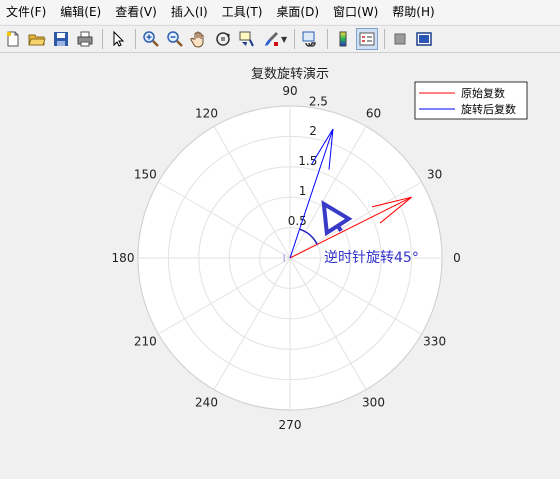  What do you see at coordinates (206, 403) in the screenshot?
I see `theta-tick-label: 240` at bounding box center [206, 403].